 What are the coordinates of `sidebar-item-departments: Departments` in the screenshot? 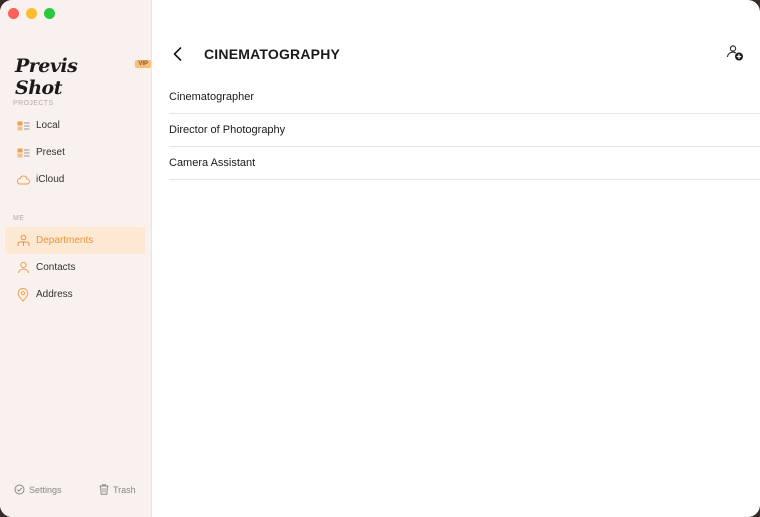 It's located at (75, 240).